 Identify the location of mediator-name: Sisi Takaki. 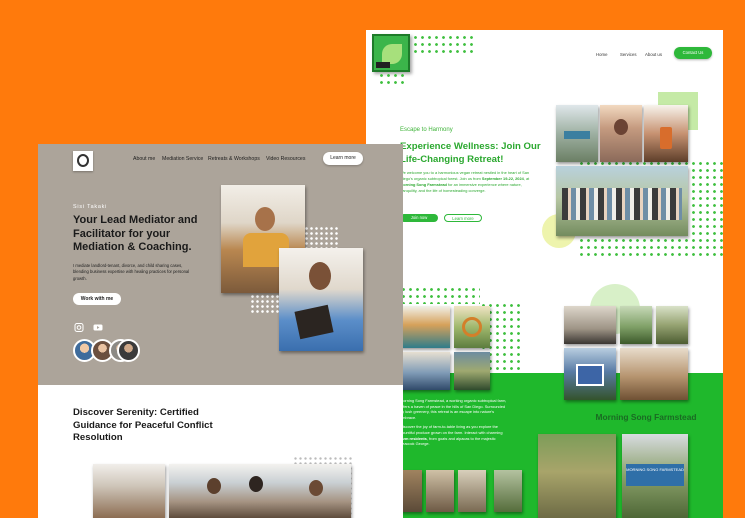
(90, 207).